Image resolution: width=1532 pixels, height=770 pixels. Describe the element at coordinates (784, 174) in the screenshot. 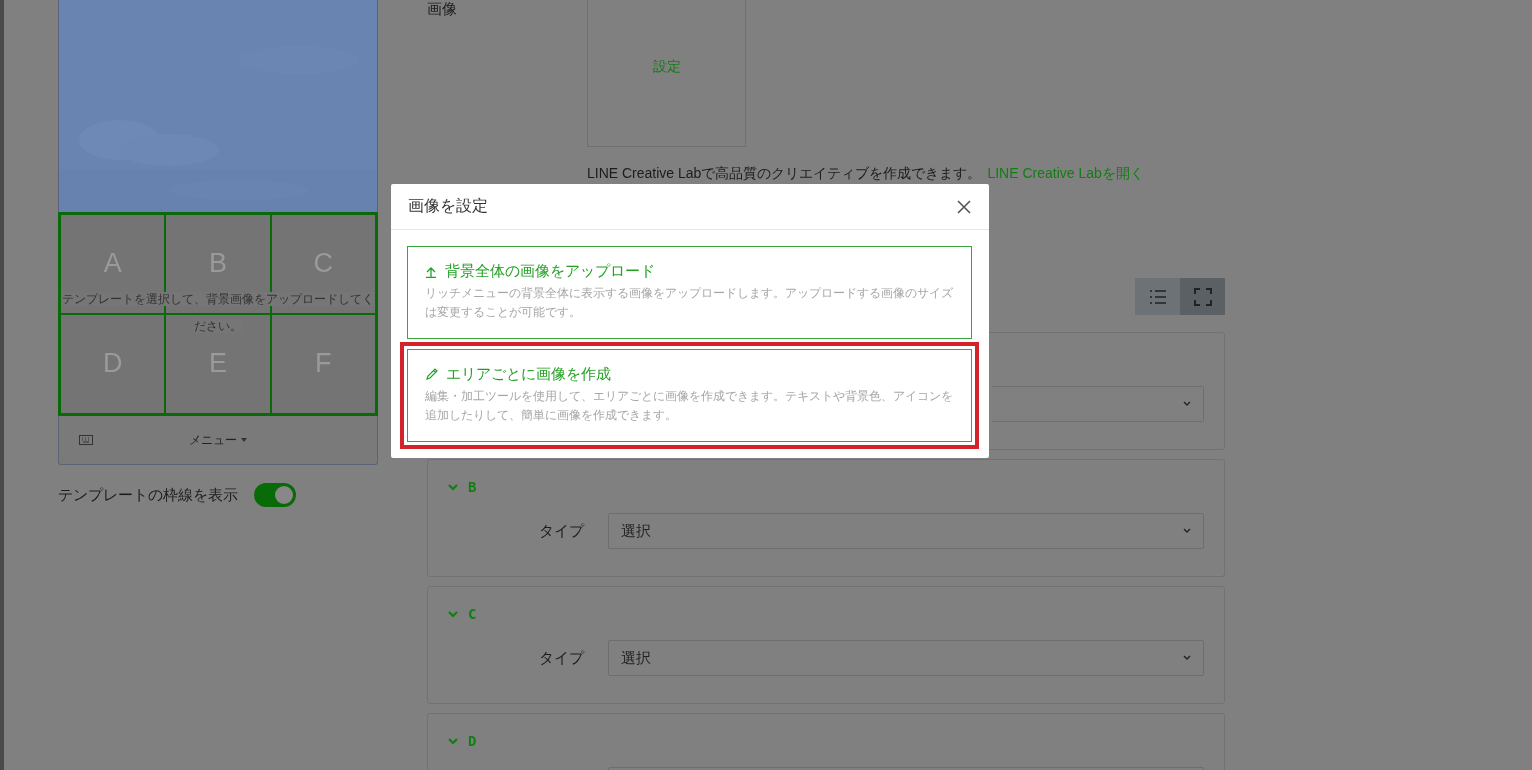

I see `note-text: LINE Creative Labで高品質のクリエイティブを作成できます。` at that location.